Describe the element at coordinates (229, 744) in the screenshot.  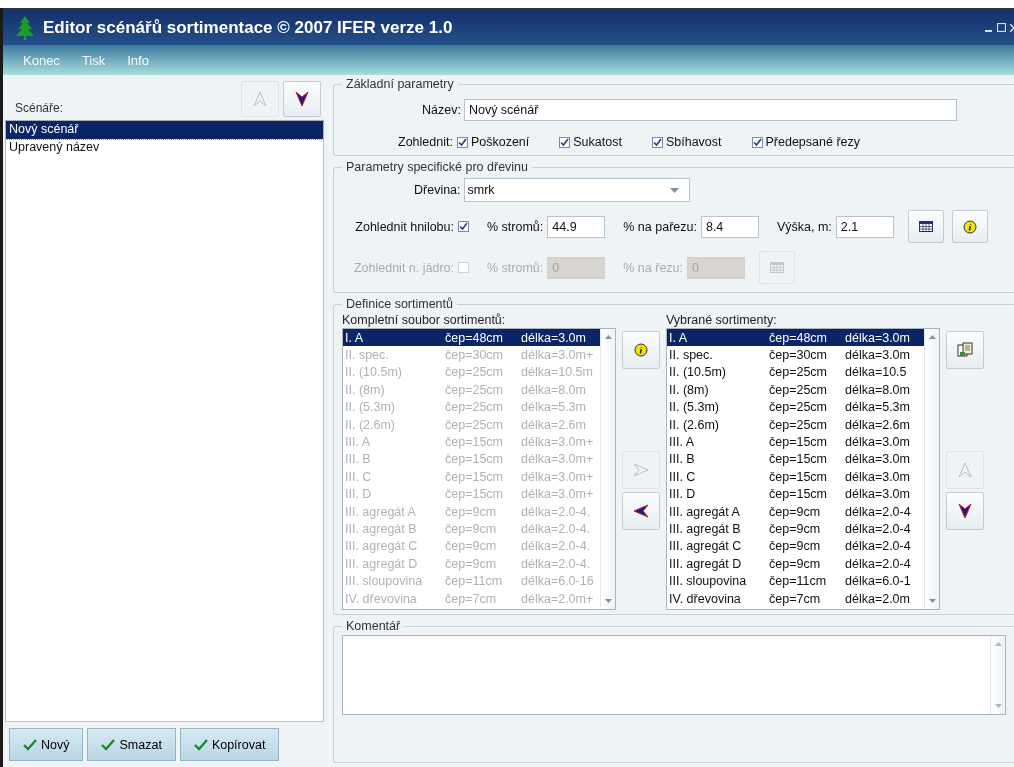
I see `action-button: Kopírovat` at that location.